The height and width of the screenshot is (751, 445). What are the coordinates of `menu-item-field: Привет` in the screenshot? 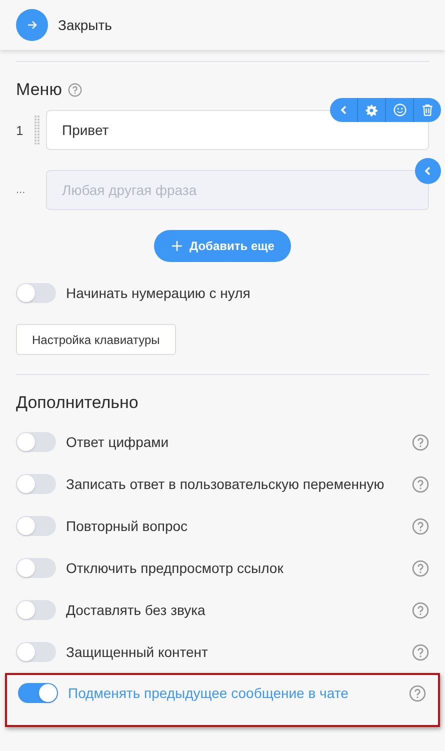 It's located at (237, 130).